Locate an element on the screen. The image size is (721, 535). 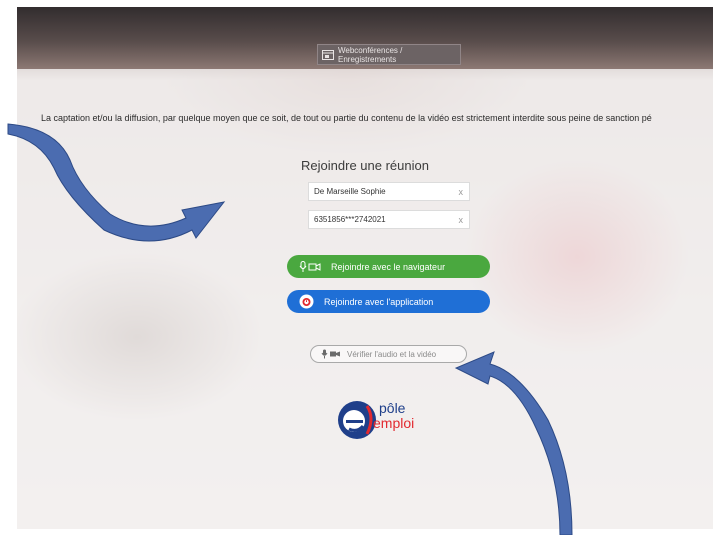
curved-arrow-right is located at coordinates (513, 443).